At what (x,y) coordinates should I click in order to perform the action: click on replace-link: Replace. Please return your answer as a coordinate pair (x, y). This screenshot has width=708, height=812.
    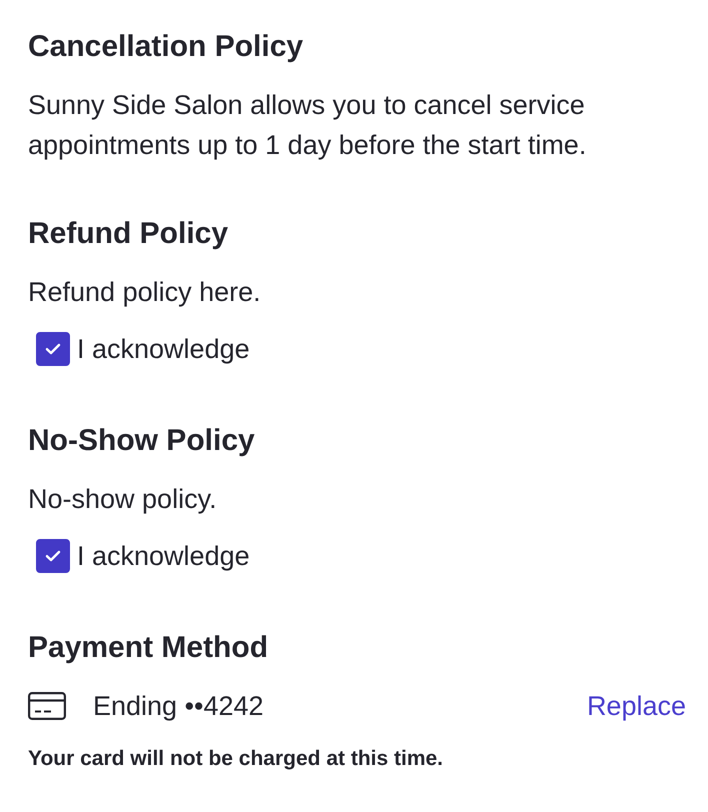
    Looking at the image, I should click on (636, 706).